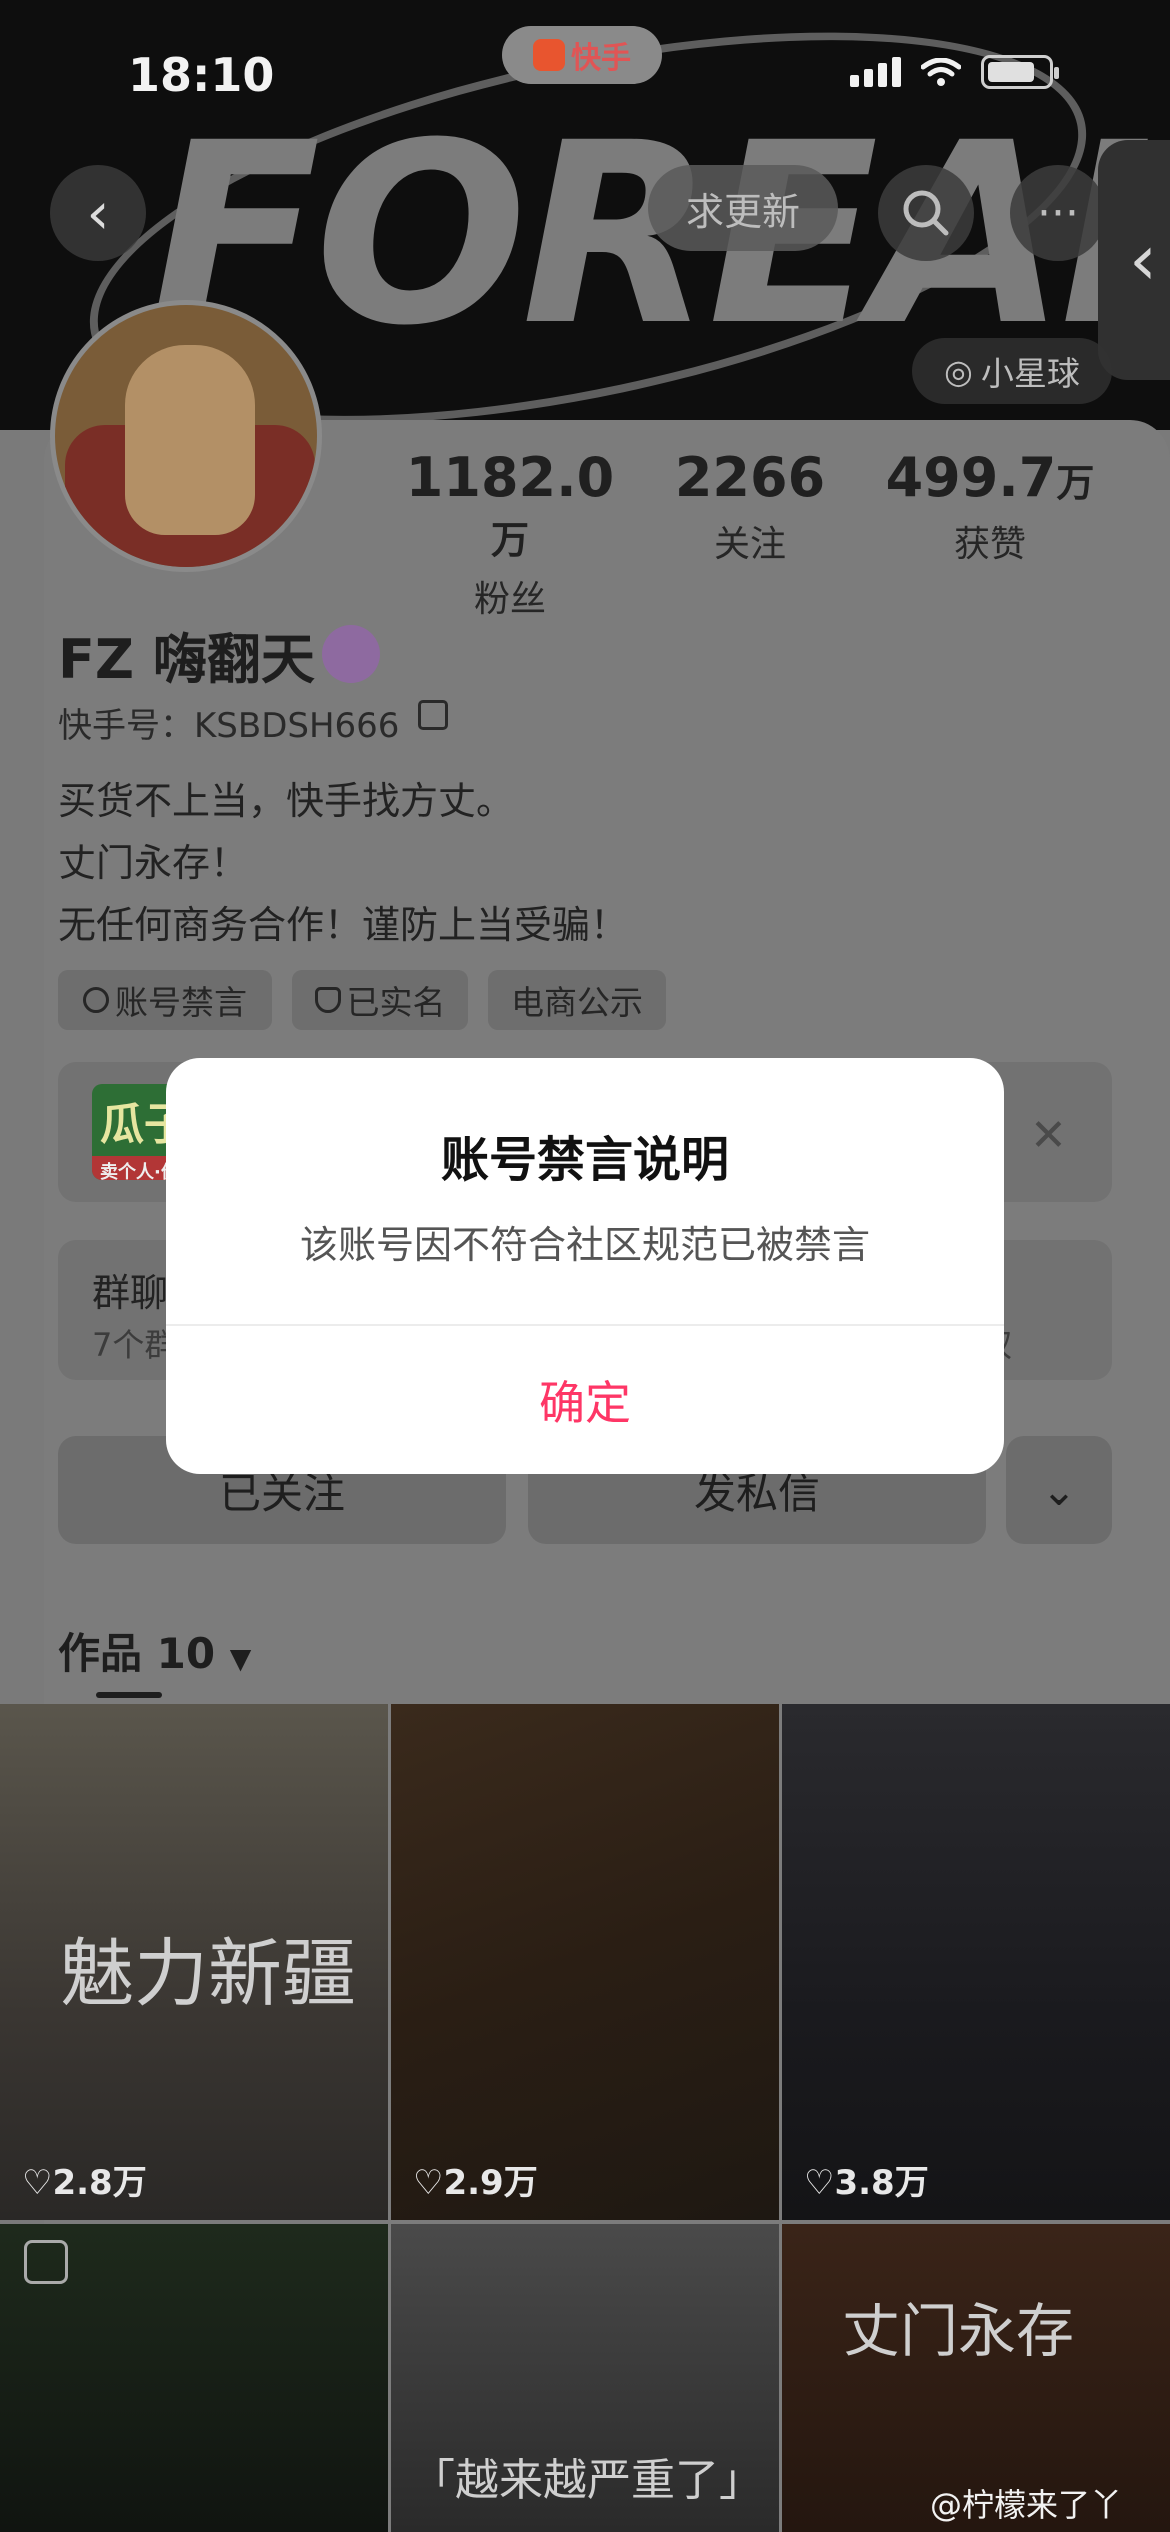 This screenshot has width=1170, height=2532. I want to click on stat-following: 2266 关注, so click(750, 506).